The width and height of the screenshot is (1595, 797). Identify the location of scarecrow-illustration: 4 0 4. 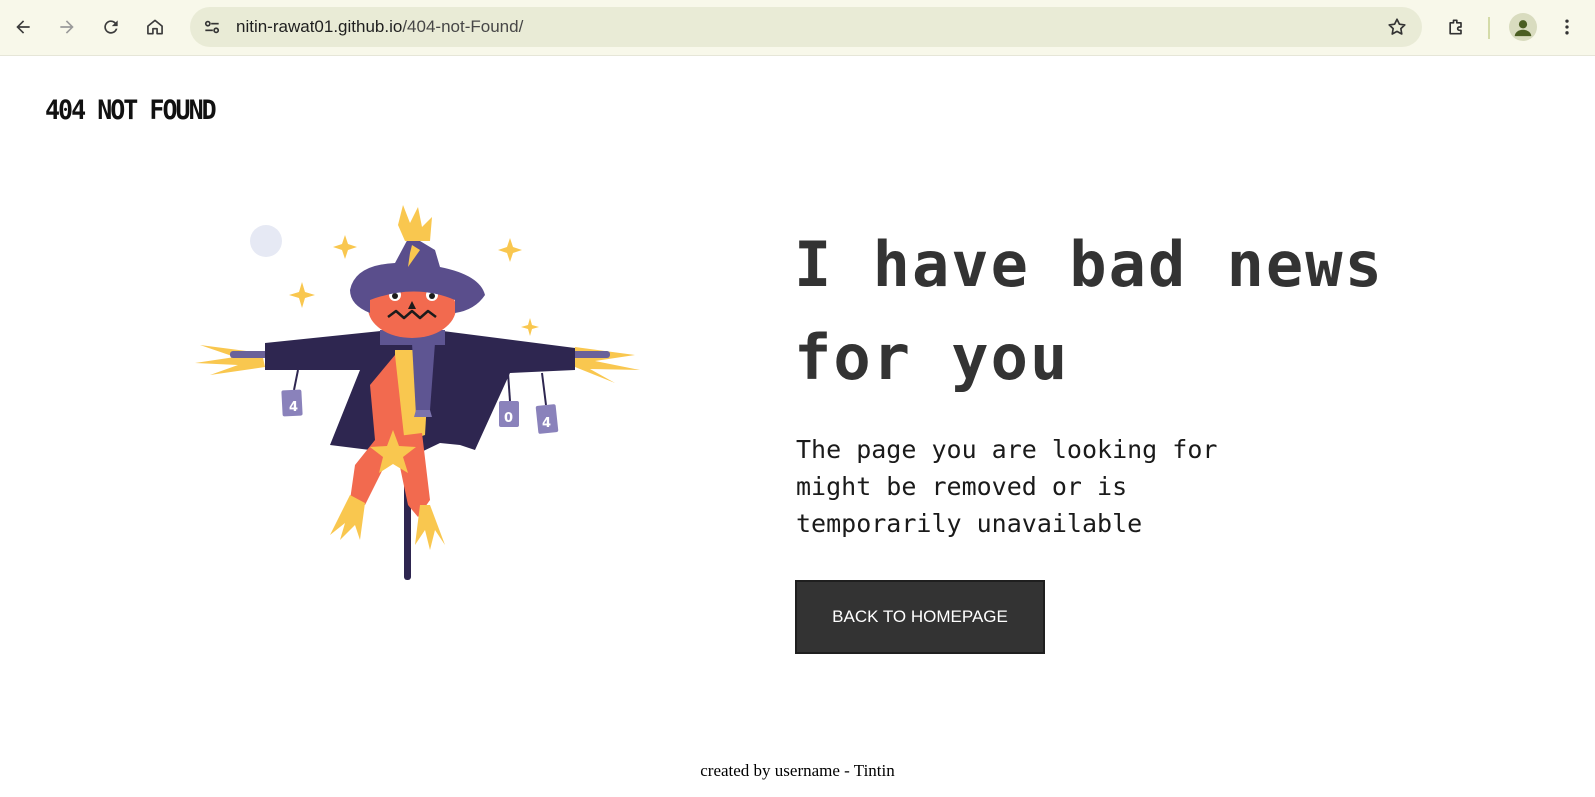
(417, 392).